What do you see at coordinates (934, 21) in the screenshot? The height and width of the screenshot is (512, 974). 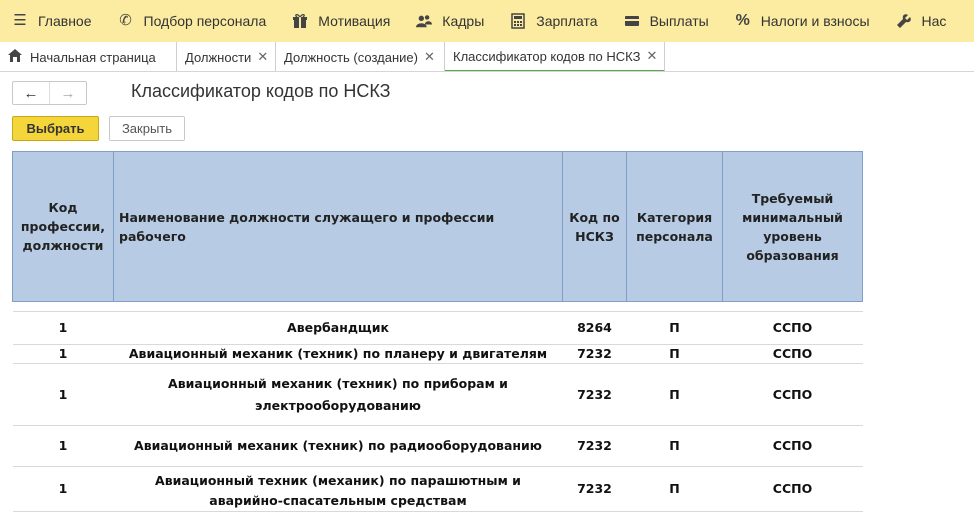 I see `menu-item-label: Нас` at bounding box center [934, 21].